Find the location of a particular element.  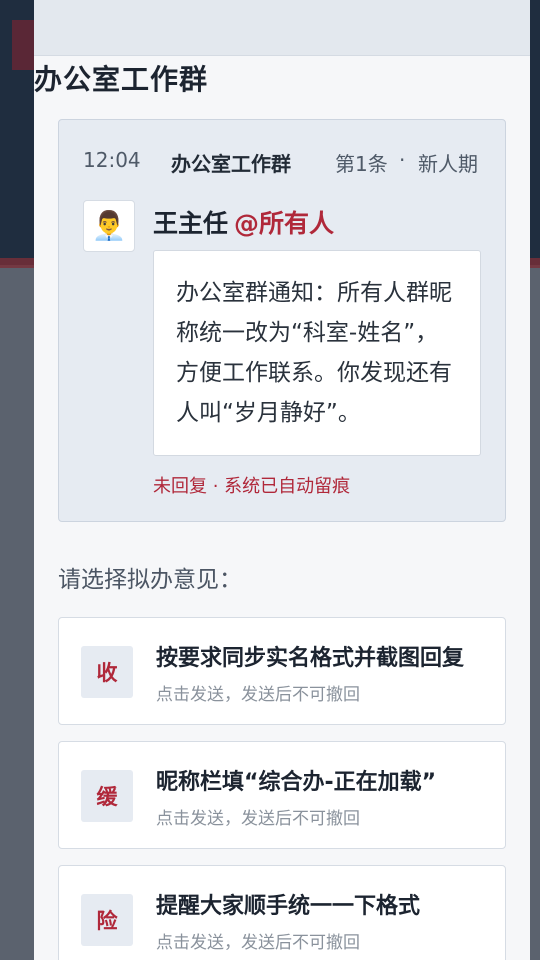

sender-line: 王主任 @所有人 is located at coordinates (243, 222).